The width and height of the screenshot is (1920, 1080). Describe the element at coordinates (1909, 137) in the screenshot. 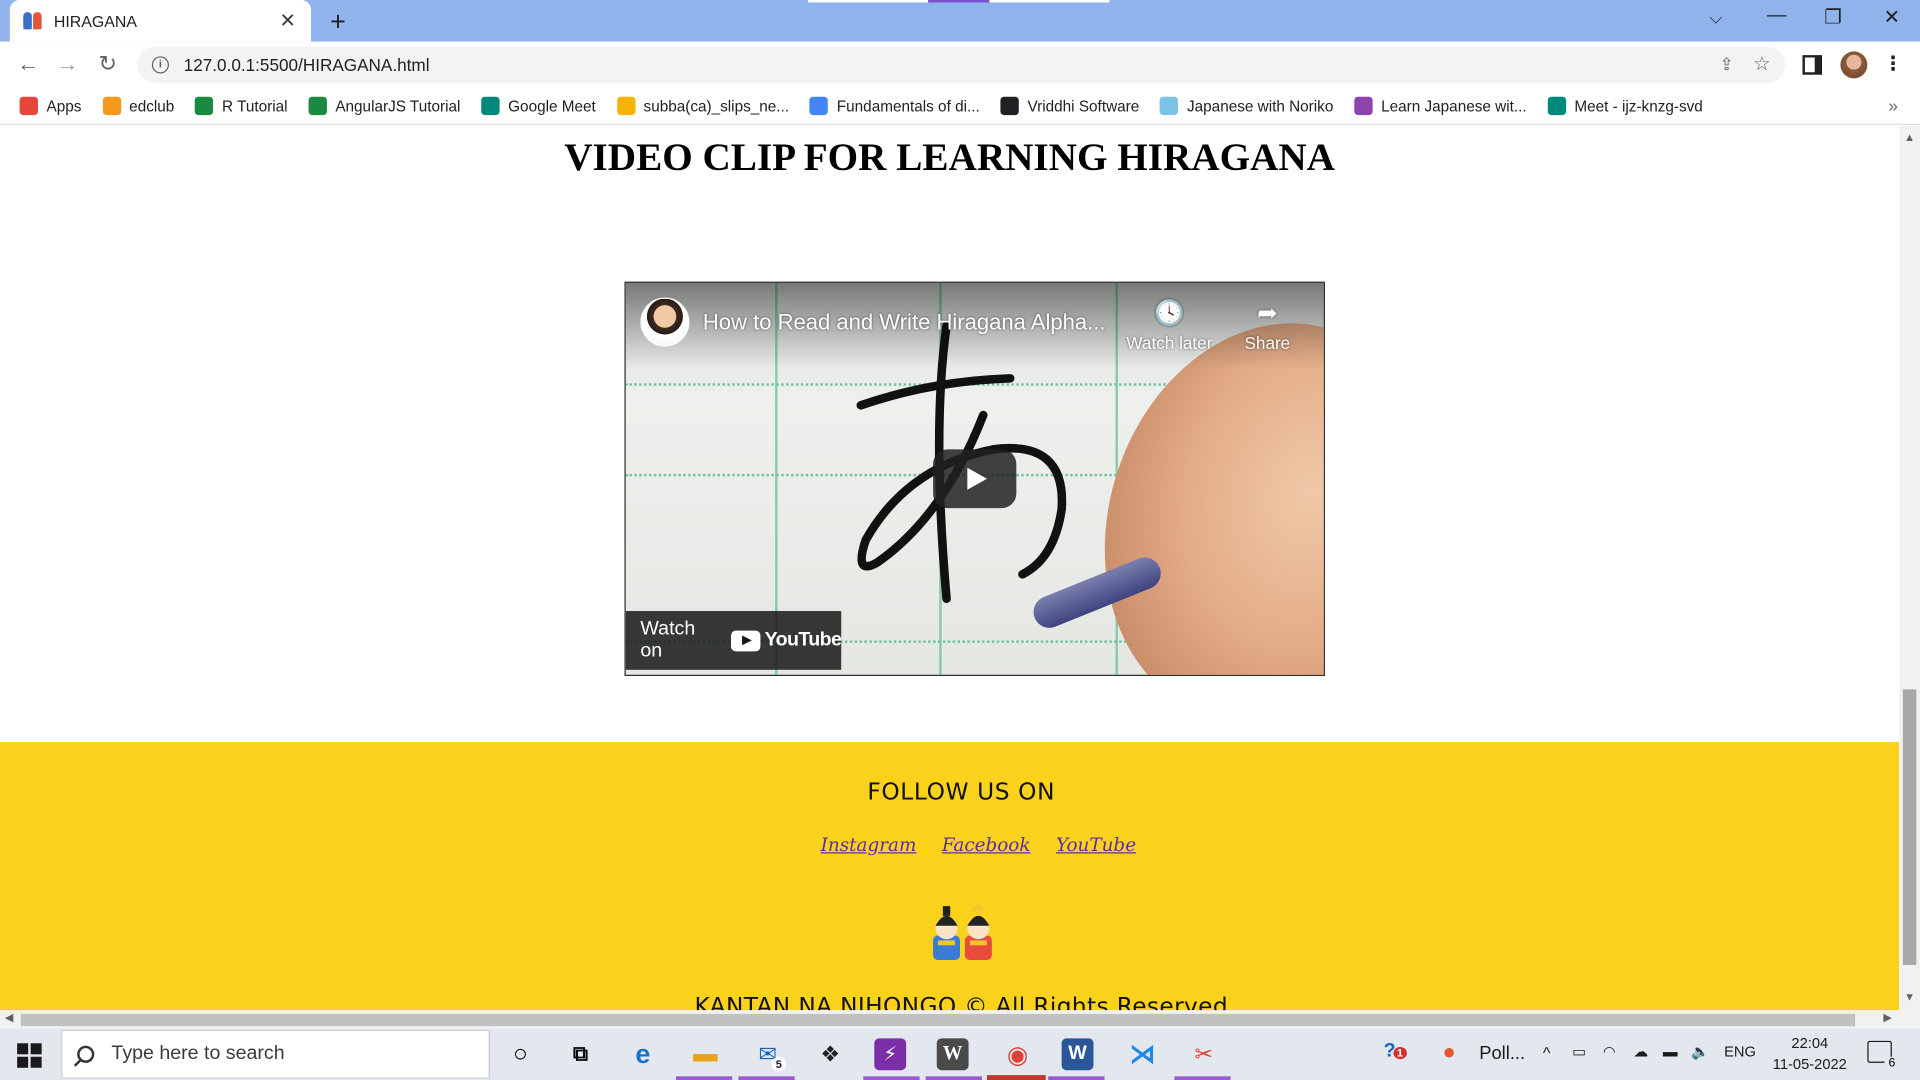

I see `scroll-up-arrow-icon: ▲` at that location.